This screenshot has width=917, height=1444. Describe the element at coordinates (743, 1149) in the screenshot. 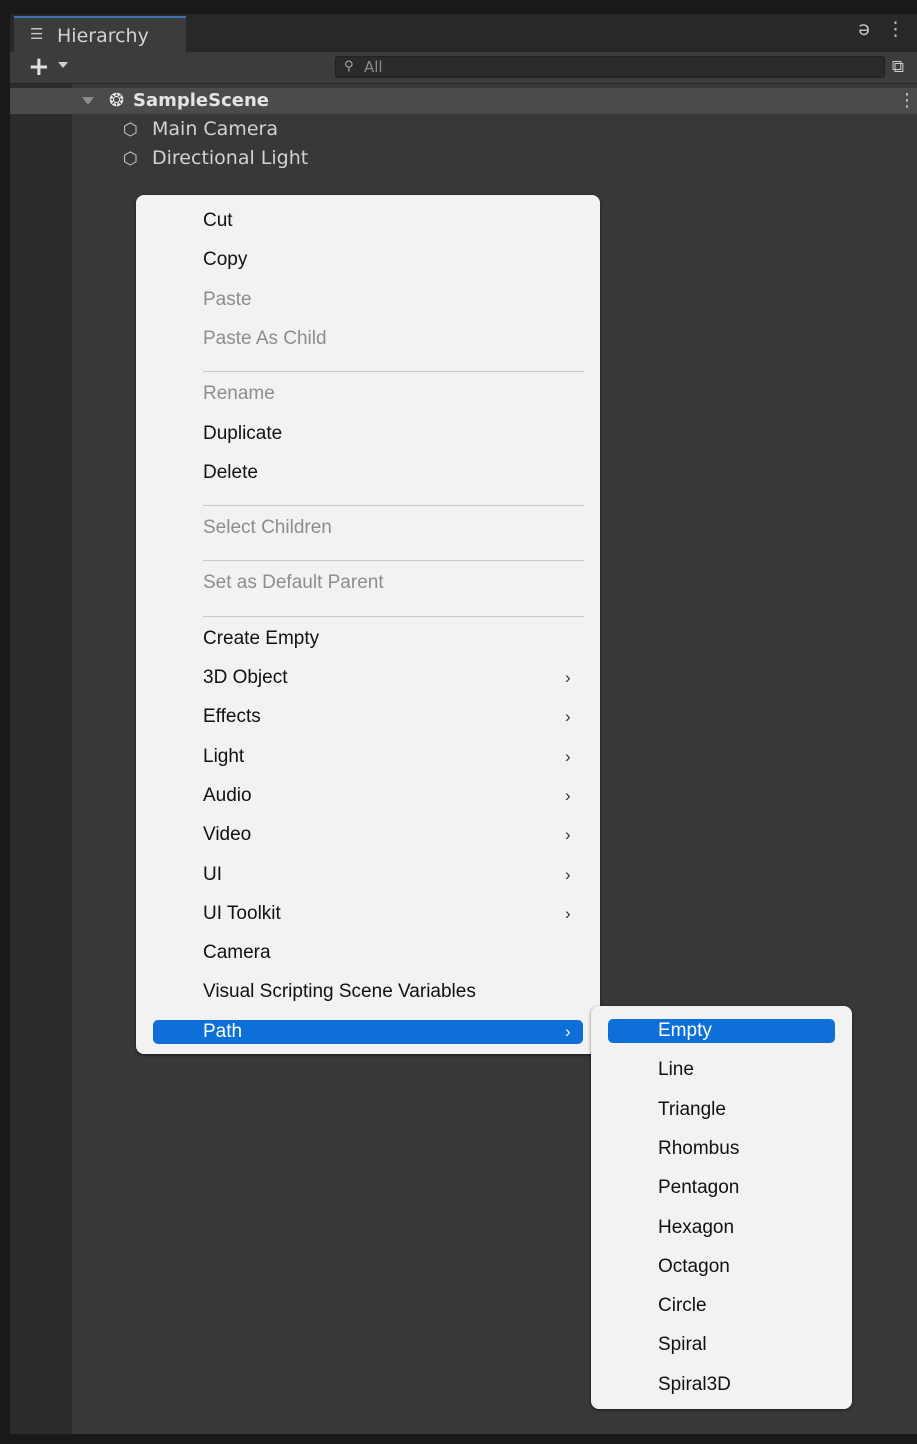

I see `submenu-item-rhombus: Rhombus` at that location.